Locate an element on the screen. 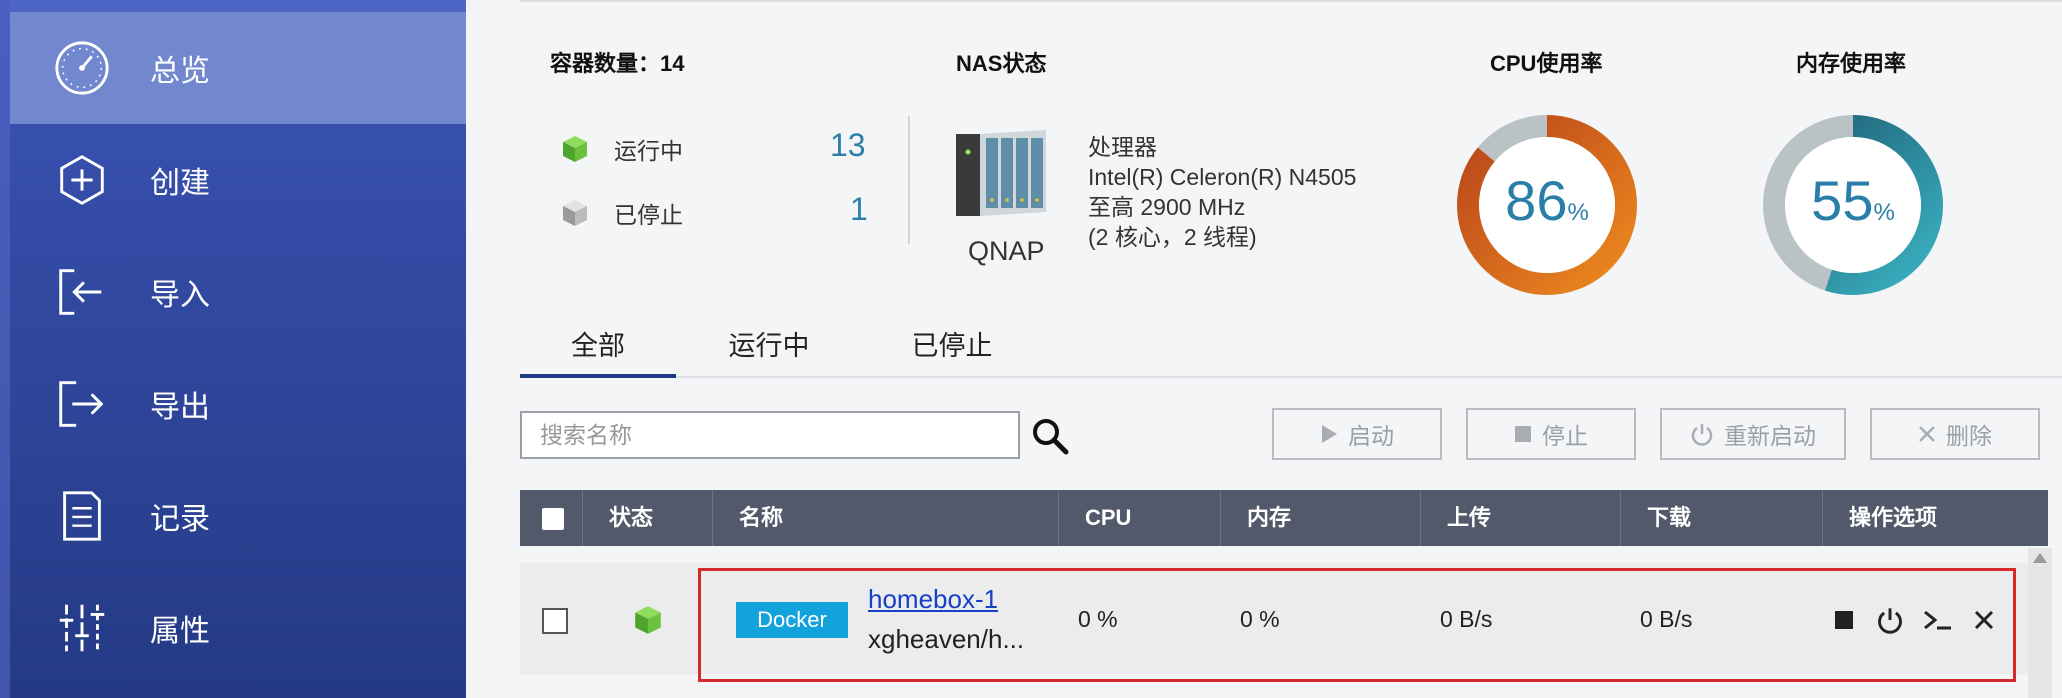 This screenshot has width=2062, height=698. stopped-count: 1 is located at coordinates (859, 209).